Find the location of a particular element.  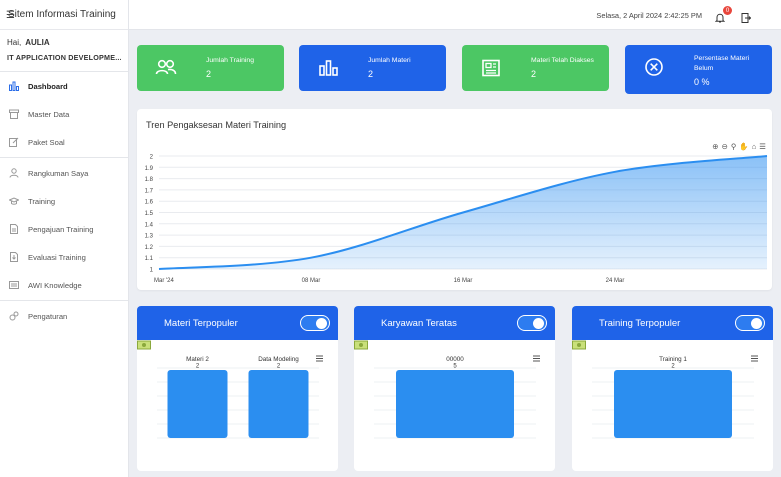

x-tick-label: 08 Mar is located at coordinates (311, 281).